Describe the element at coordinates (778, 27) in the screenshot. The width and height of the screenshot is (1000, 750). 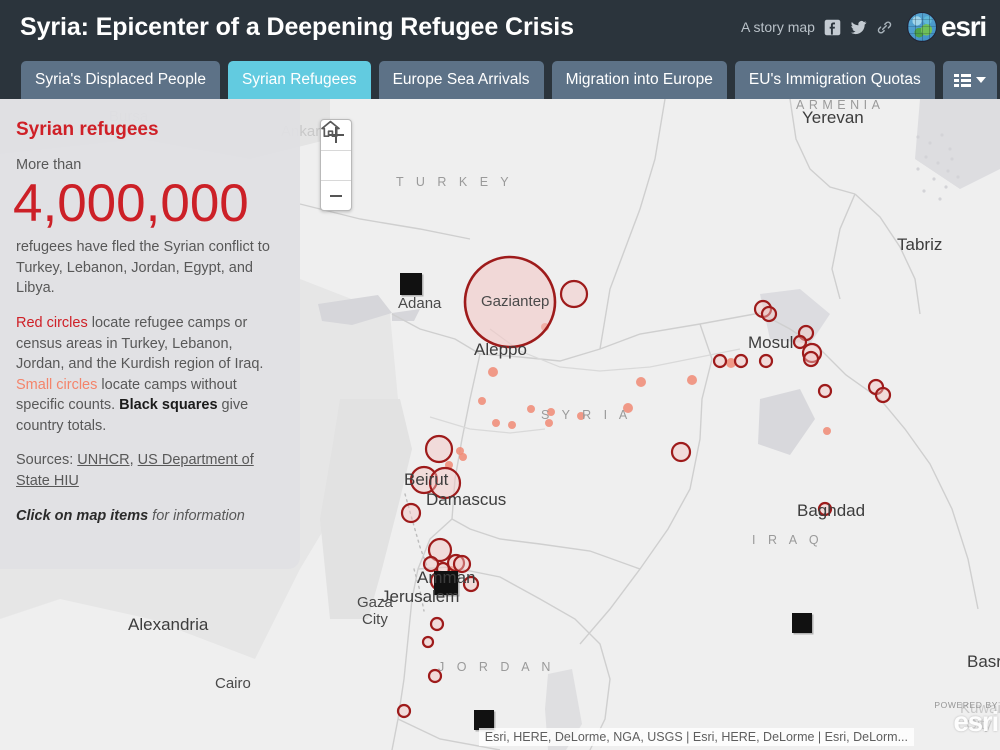
I see `story-map-label: A story map` at that location.